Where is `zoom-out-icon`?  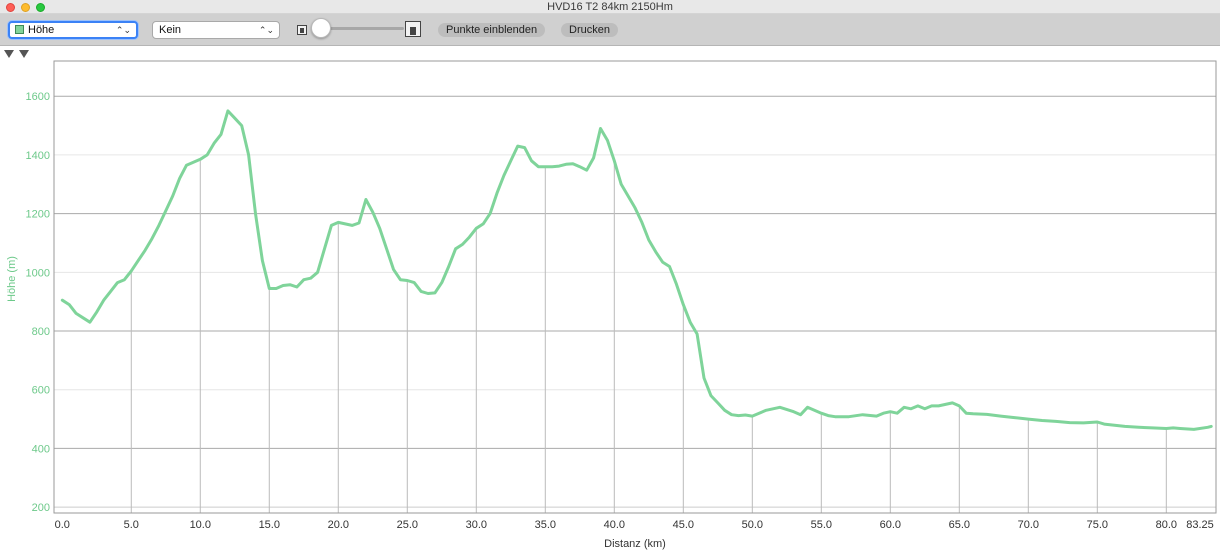
zoom-out-icon is located at coordinates (302, 30).